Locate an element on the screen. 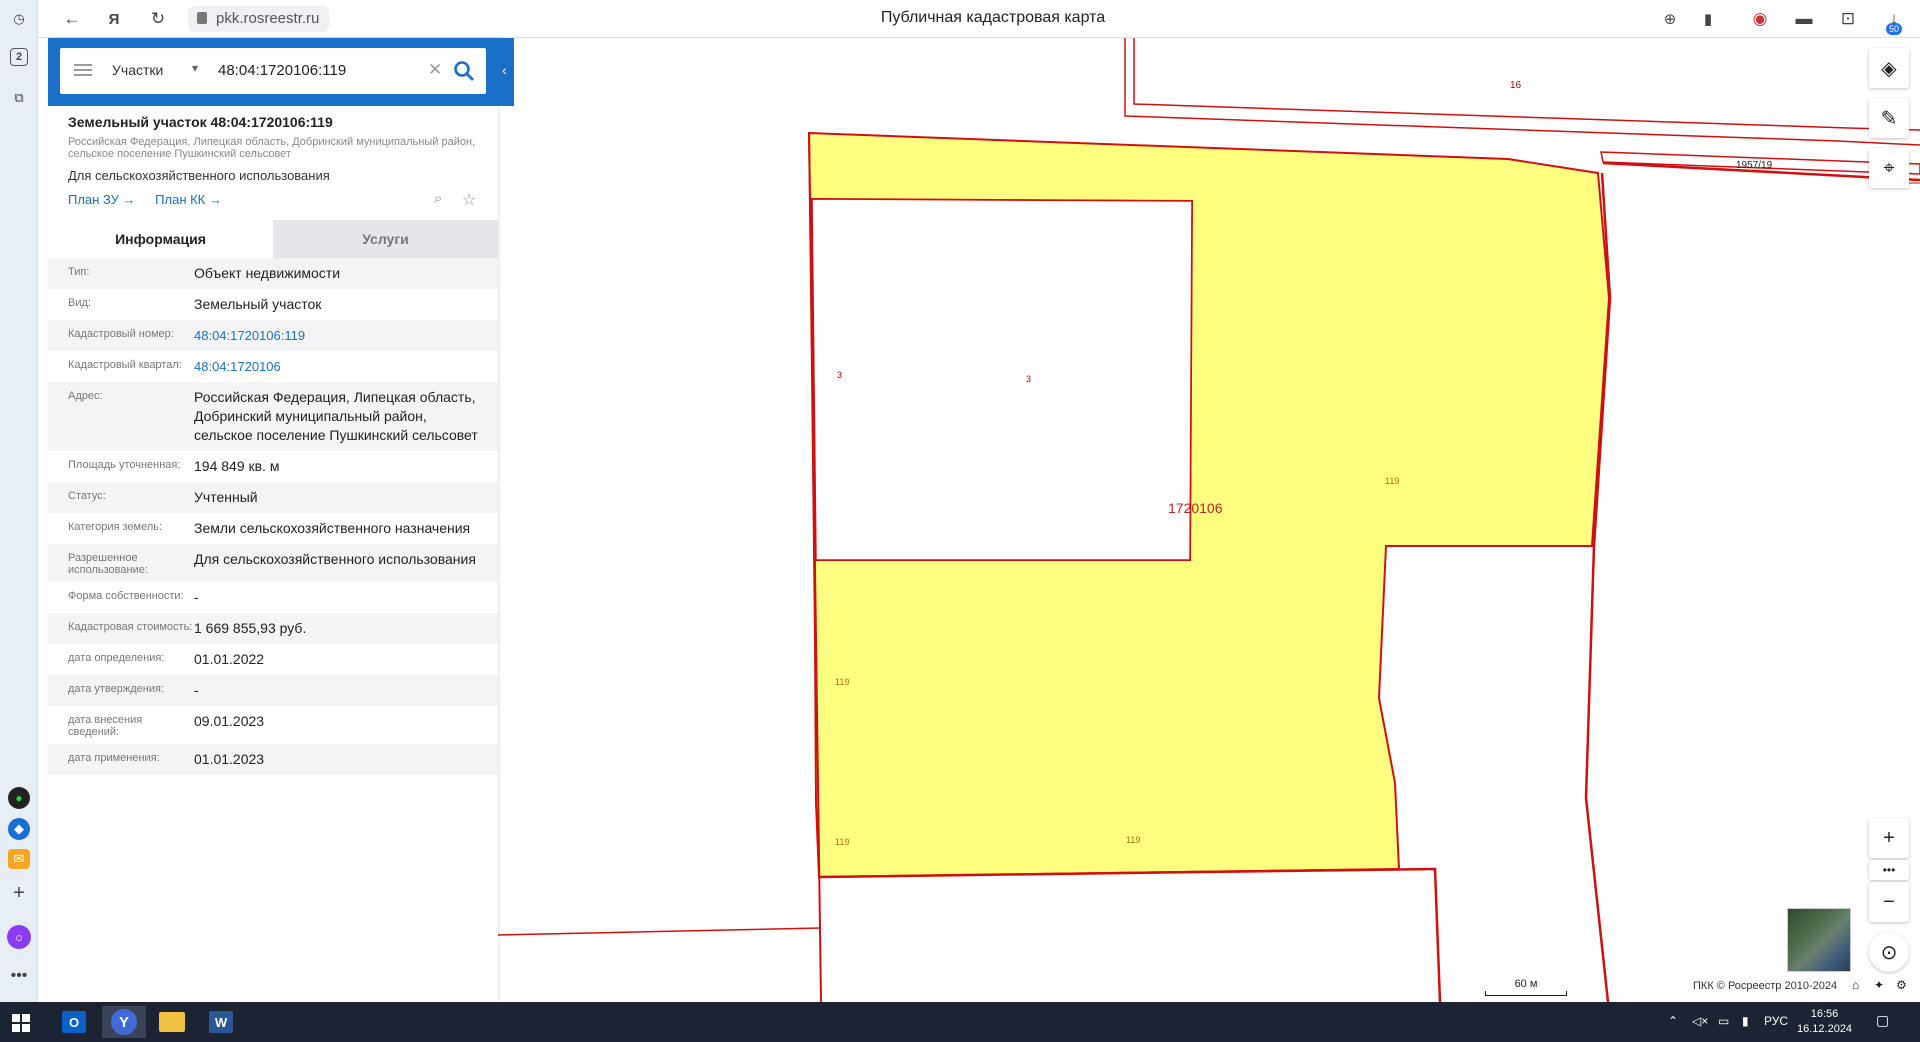  yandex-browser-icon: Y is located at coordinates (124, 1022).